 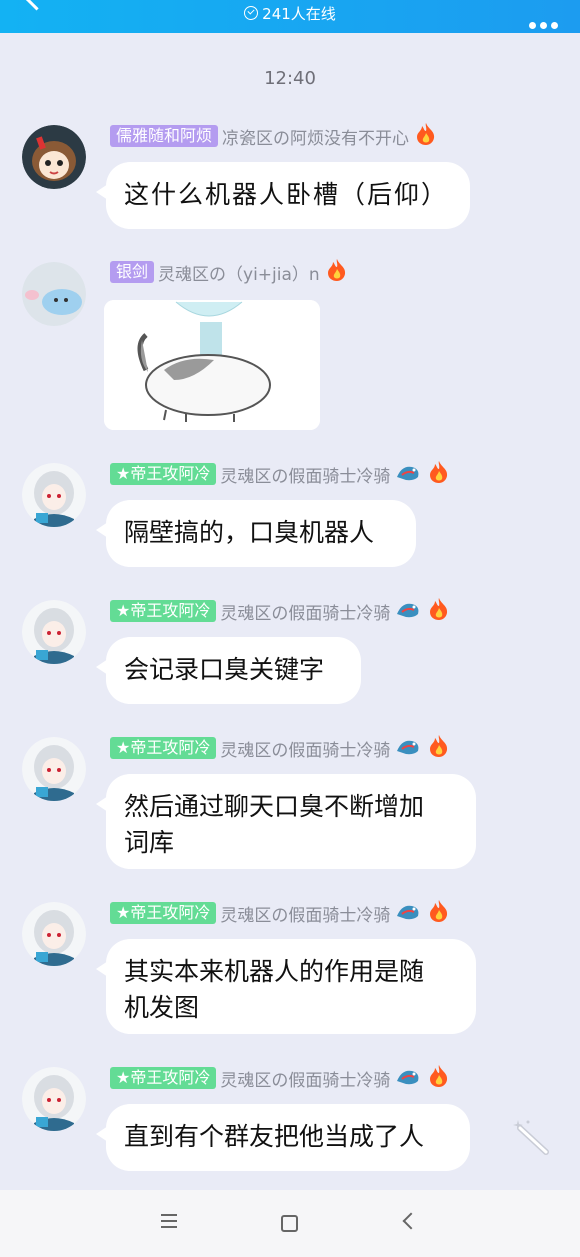 I want to click on sender-meta: 儒雅随和阿烦 凉瓷区の阿烦没有不开心, so click(x=274, y=136).